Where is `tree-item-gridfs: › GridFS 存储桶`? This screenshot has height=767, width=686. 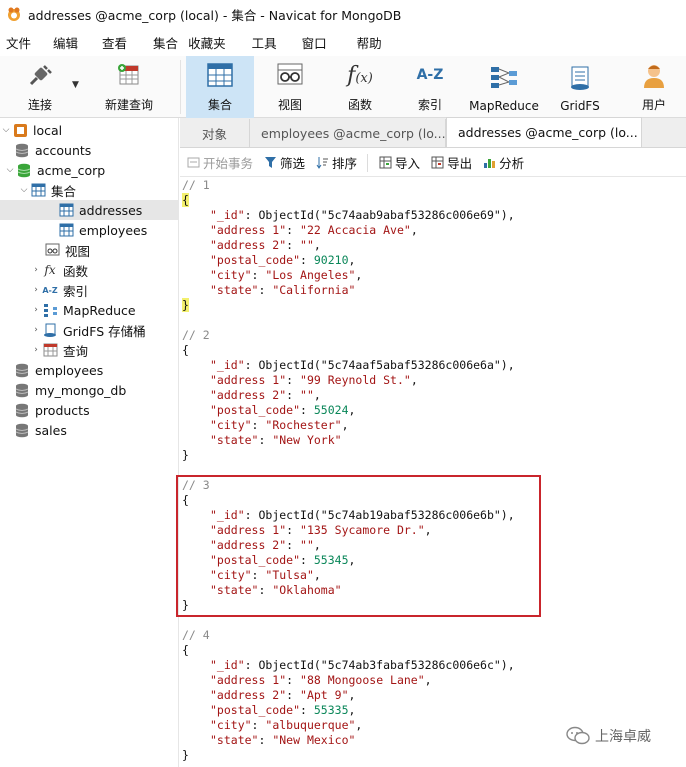 tree-item-gridfs: › GridFS 存储桶 is located at coordinates (89, 330).